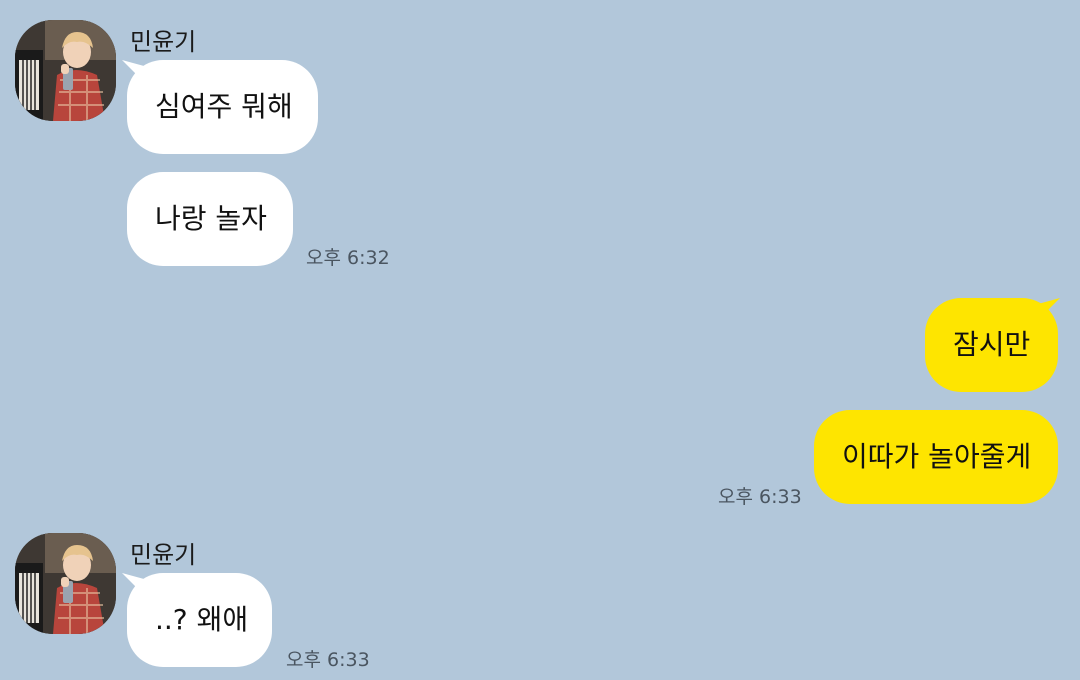  What do you see at coordinates (210, 219) in the screenshot?
I see `message-bubble: 나랑 놀자` at bounding box center [210, 219].